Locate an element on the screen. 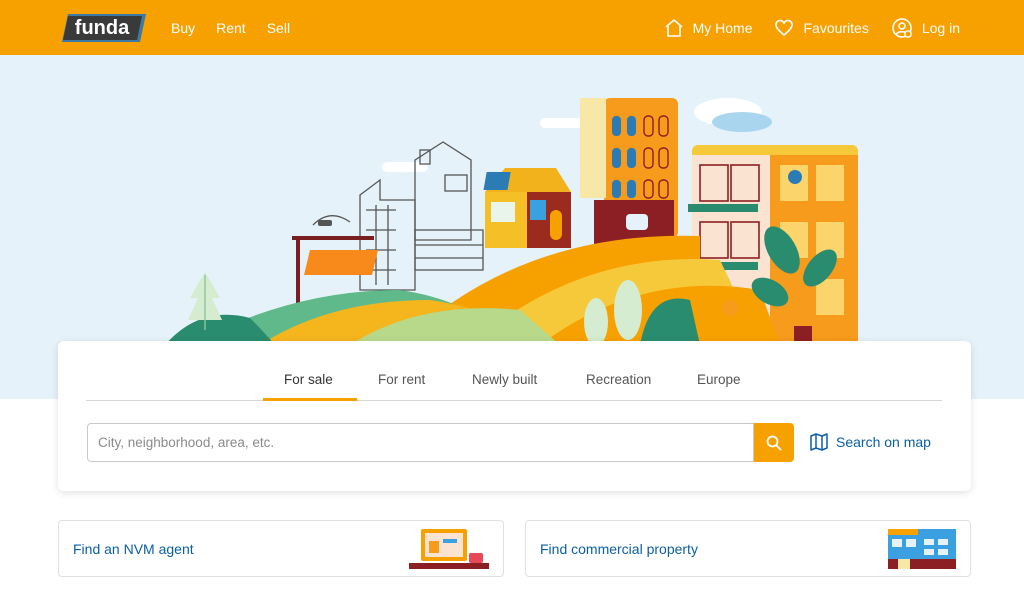 Image resolution: width=1024 pixels, height=602 pixels. search-icon is located at coordinates (774, 442).